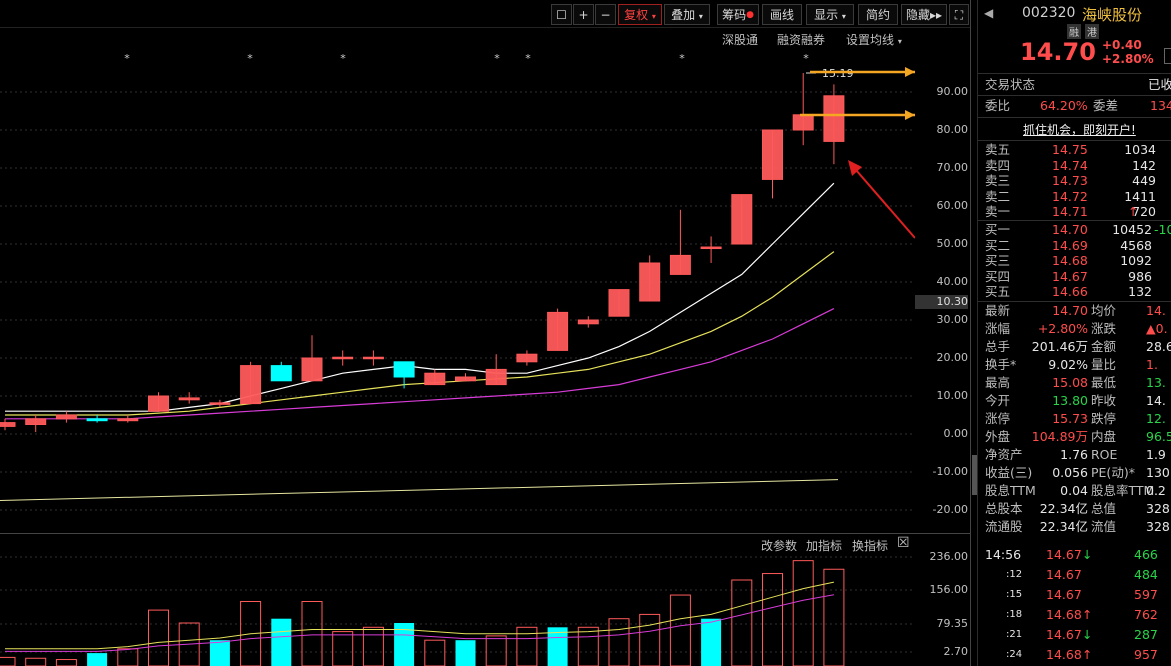  I want to click on stat-label: 净资产, so click(1004, 454).